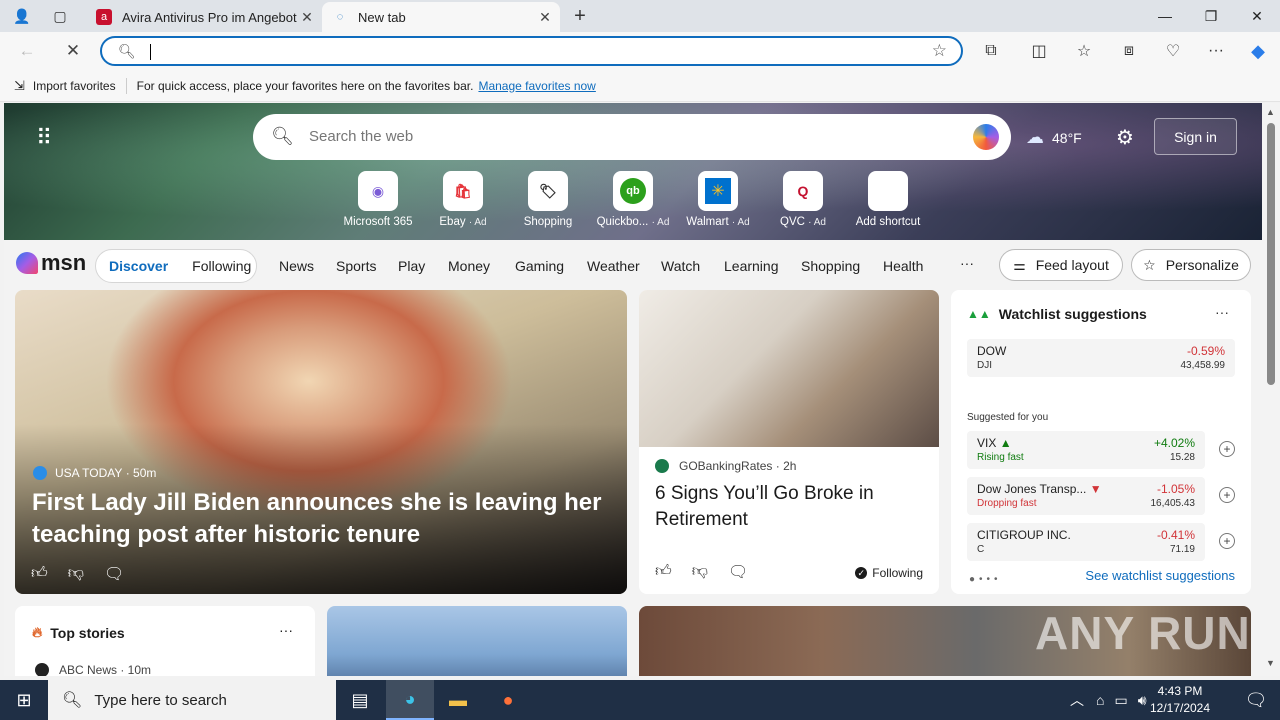  Describe the element at coordinates (296, 266) in the screenshot. I see `nav-news: News` at that location.